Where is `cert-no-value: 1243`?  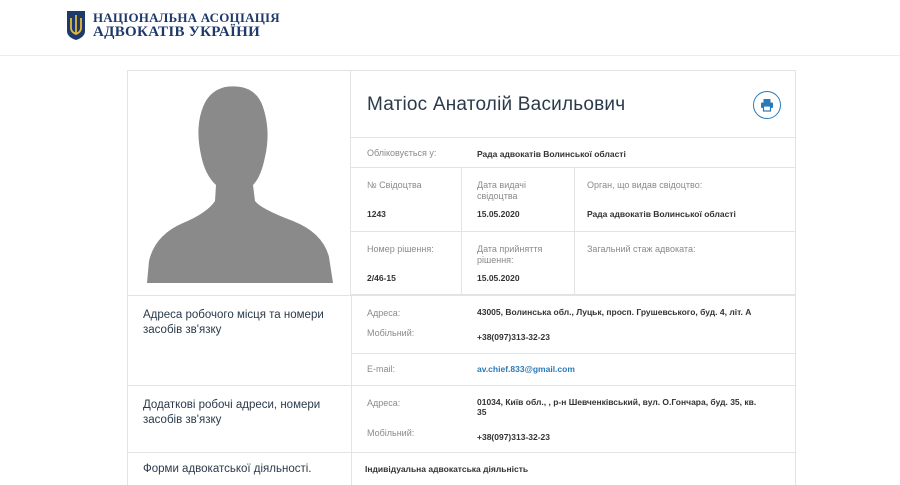 cert-no-value: 1243 is located at coordinates (376, 214).